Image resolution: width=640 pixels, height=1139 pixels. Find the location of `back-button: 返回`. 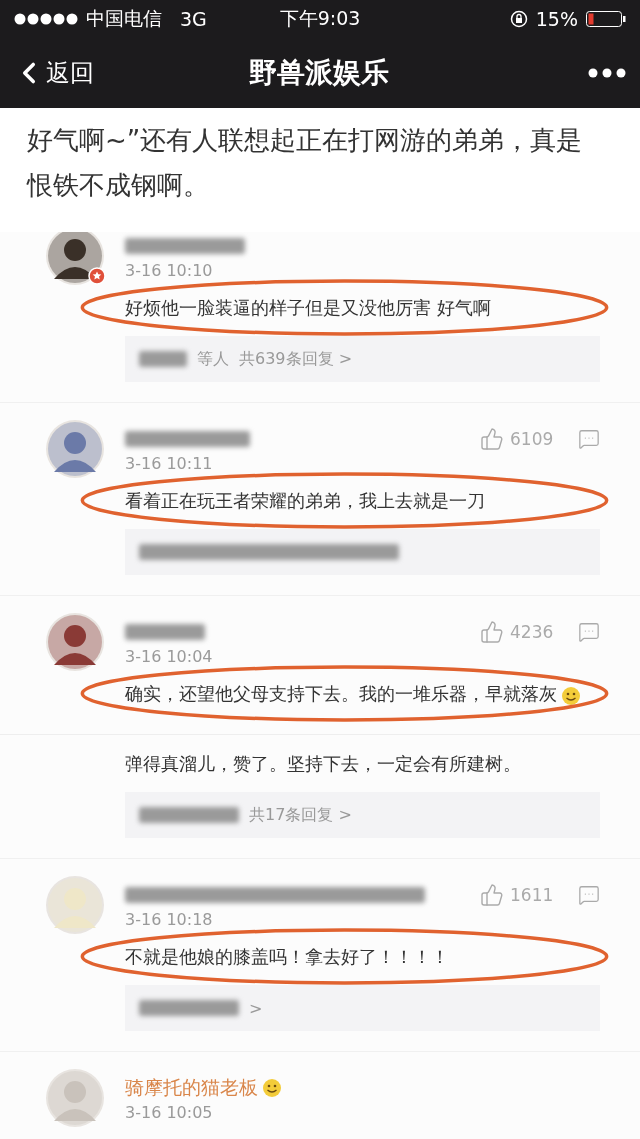

back-button: 返回 is located at coordinates (130, 73).